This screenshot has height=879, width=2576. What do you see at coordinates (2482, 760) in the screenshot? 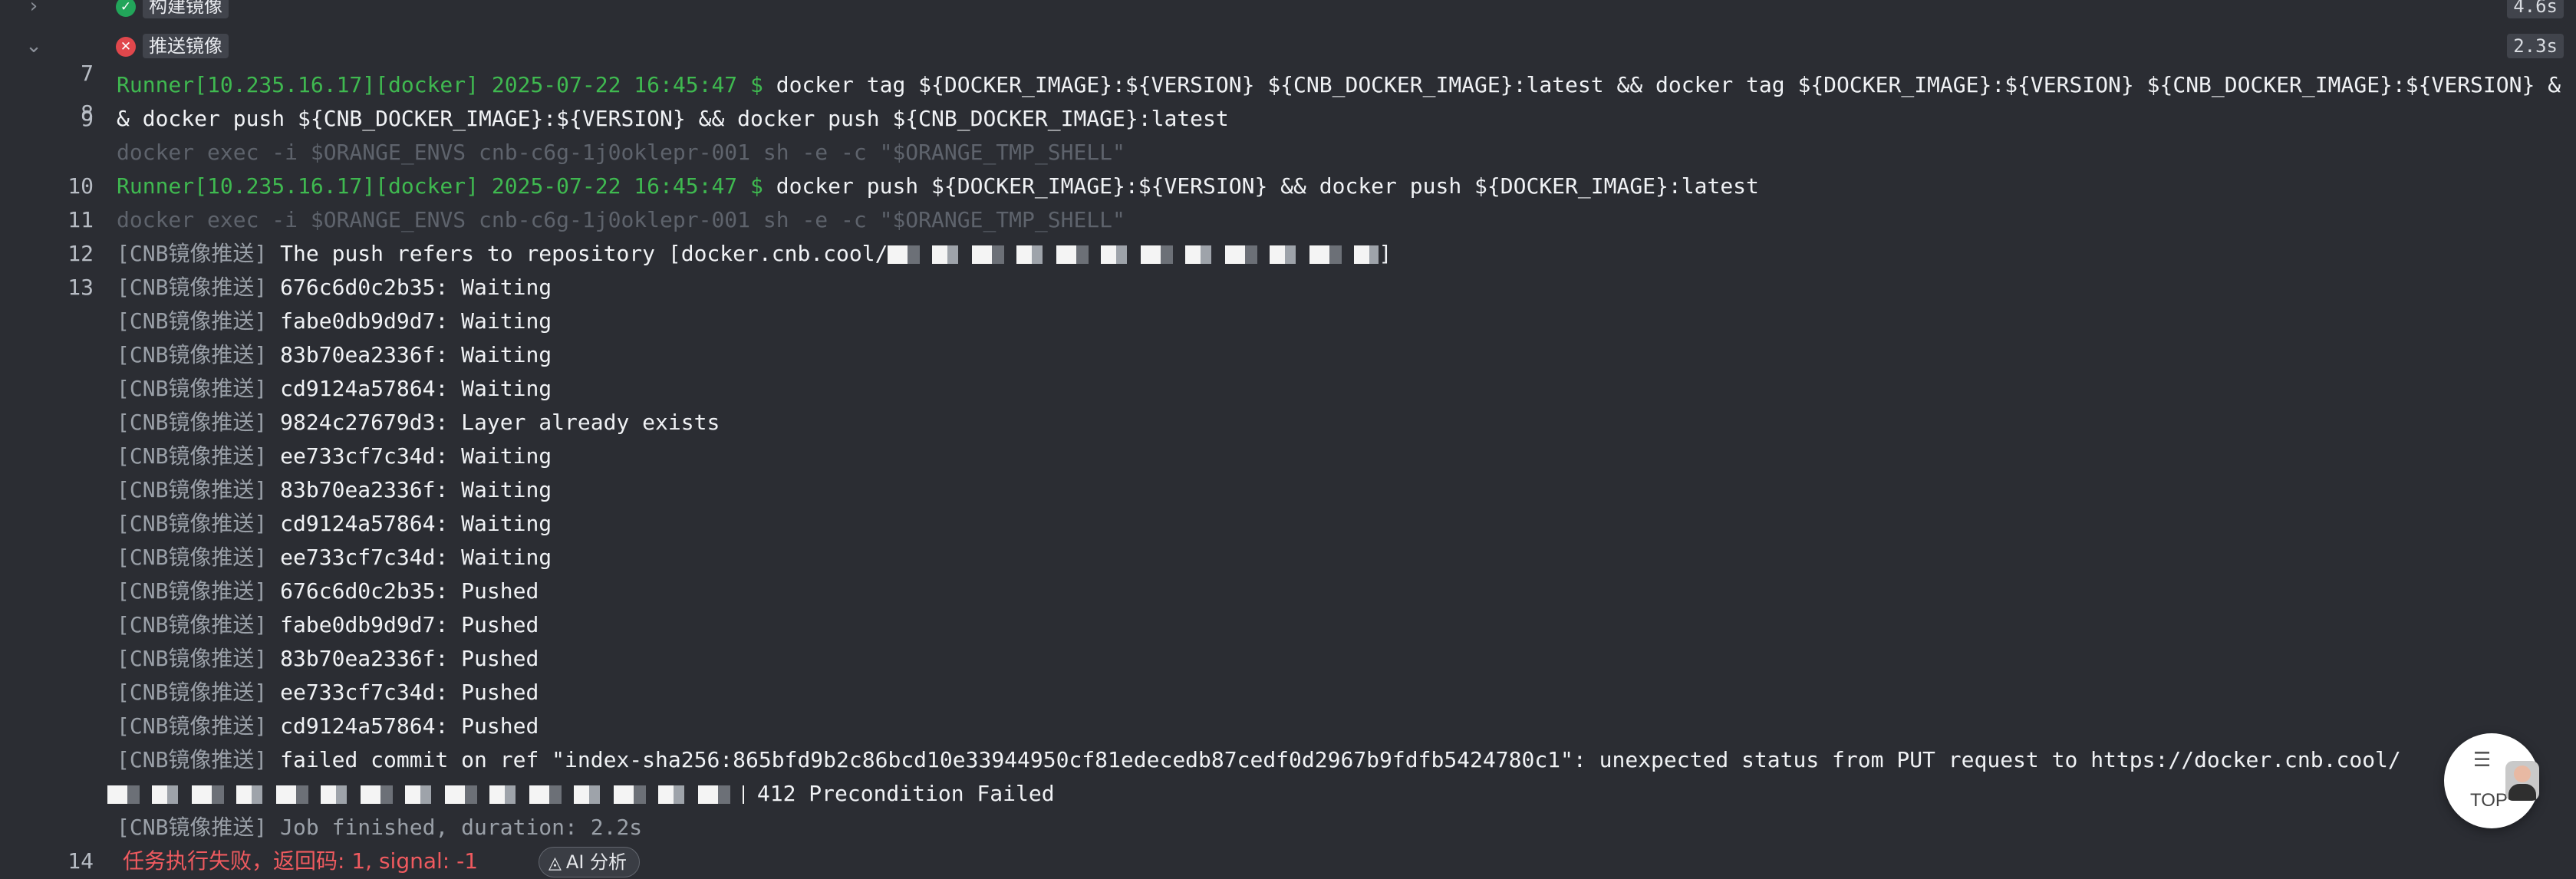
I see `scroll-top-icon: ☰` at bounding box center [2482, 760].